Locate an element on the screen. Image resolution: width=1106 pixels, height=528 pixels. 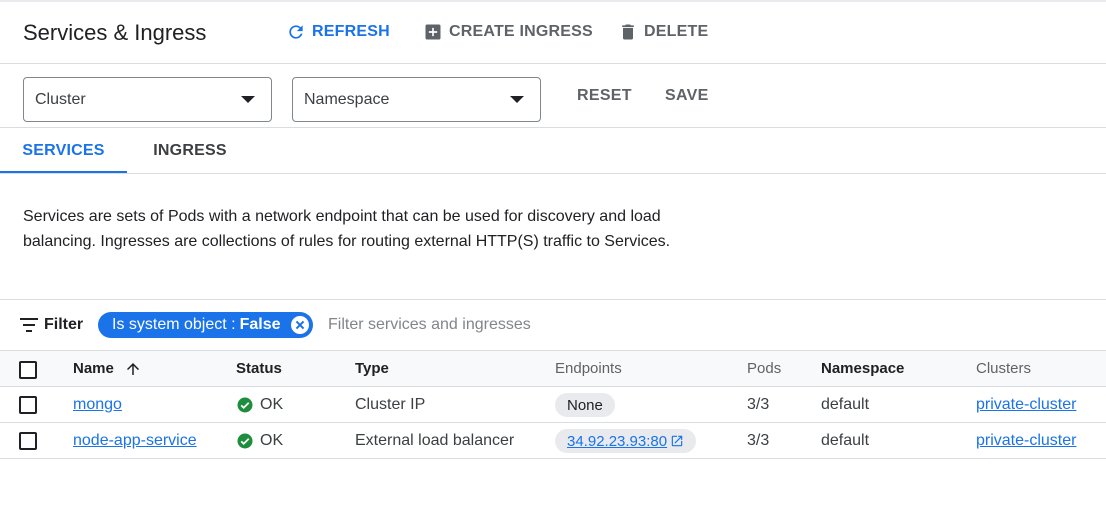
trash-icon is located at coordinates (628, 32).